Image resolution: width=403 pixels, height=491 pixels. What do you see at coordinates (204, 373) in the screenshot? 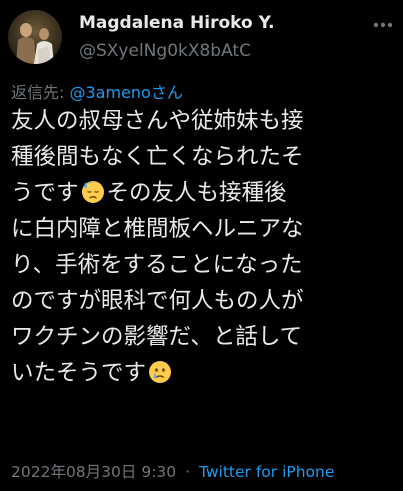
I see `tweet-line: いたそうです` at bounding box center [204, 373].